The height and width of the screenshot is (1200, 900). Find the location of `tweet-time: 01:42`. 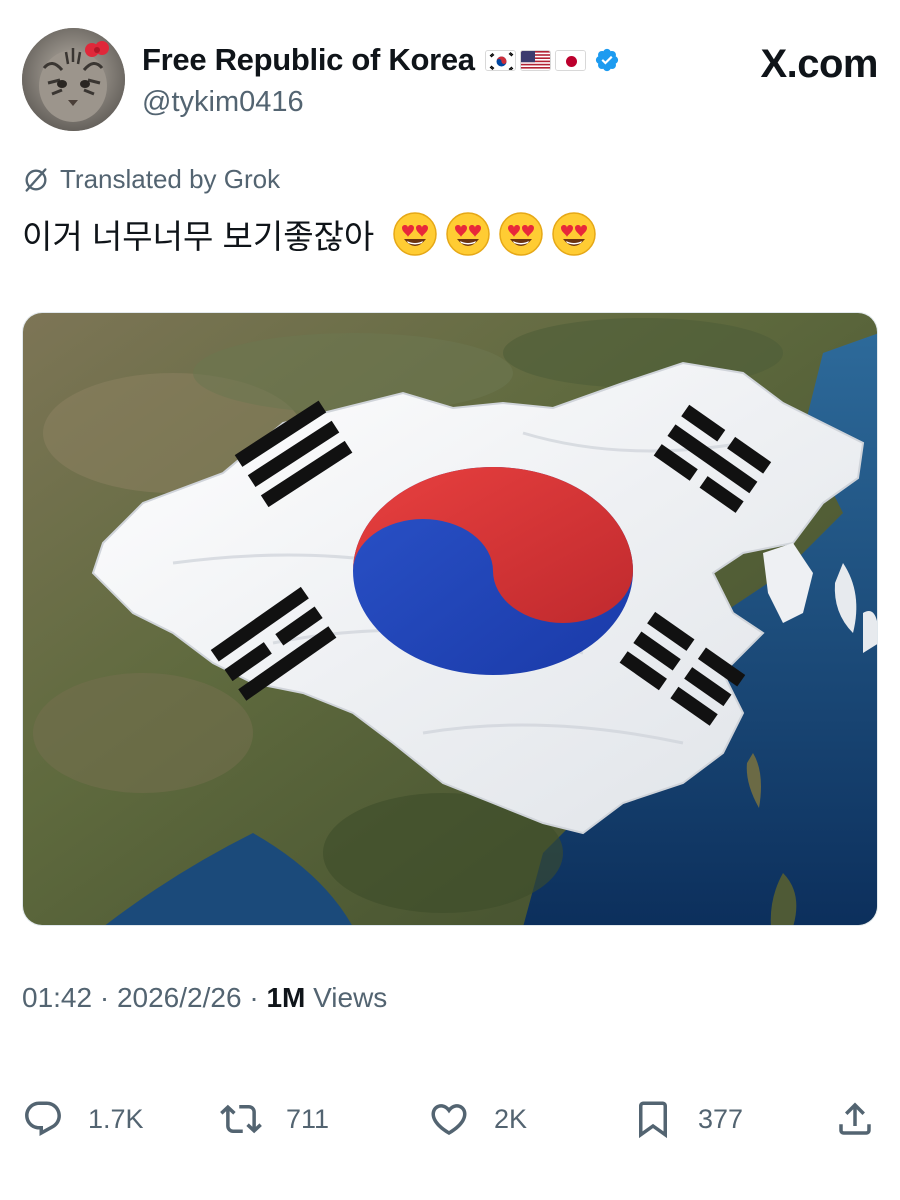

tweet-time: 01:42 is located at coordinates (57, 997).